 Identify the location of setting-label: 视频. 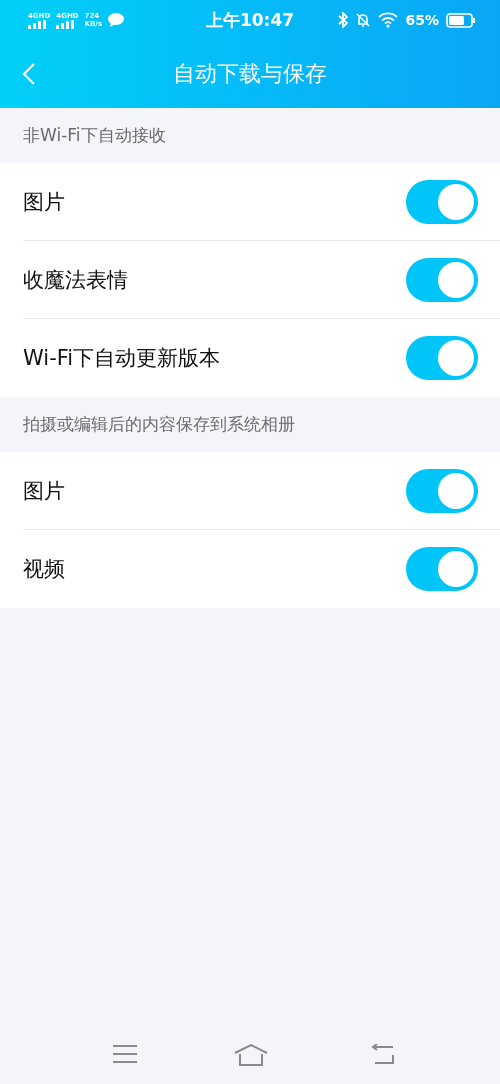
(44, 569).